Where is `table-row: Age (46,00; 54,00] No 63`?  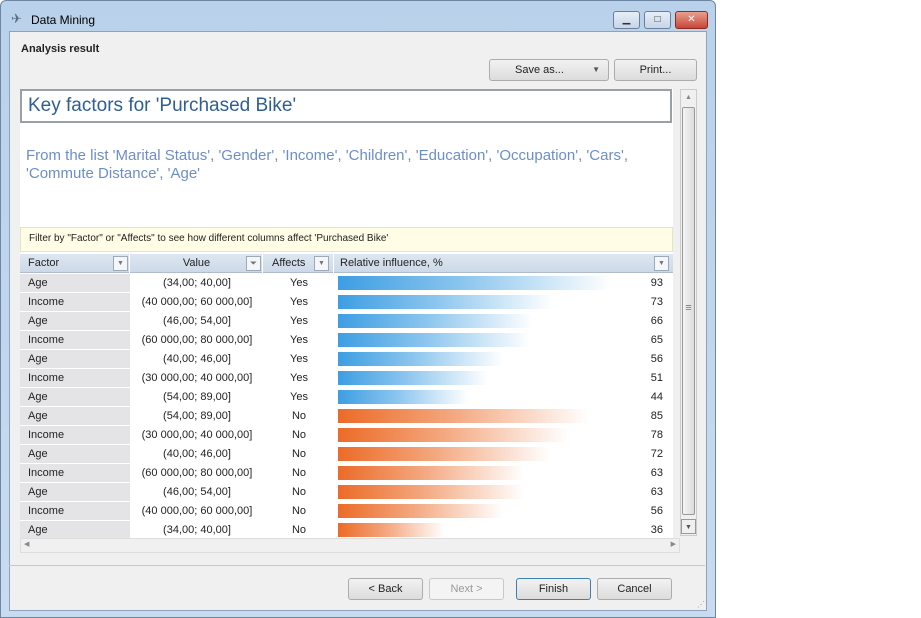 table-row: Age (46,00; 54,00] No 63 is located at coordinates (346, 492).